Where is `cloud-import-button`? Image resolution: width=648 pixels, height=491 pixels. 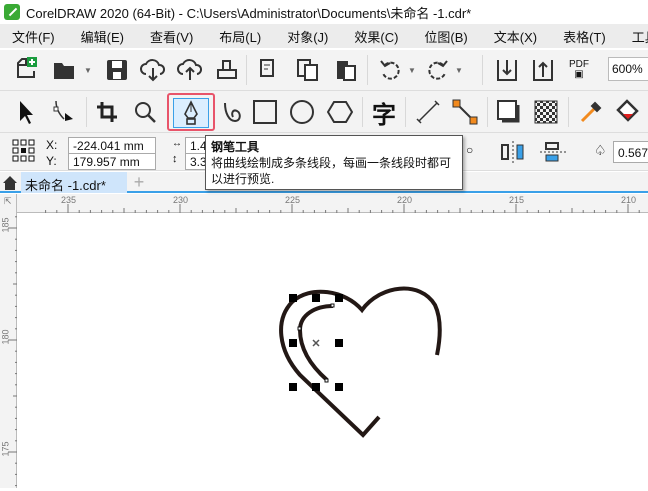 cloud-import-button is located at coordinates (153, 70).